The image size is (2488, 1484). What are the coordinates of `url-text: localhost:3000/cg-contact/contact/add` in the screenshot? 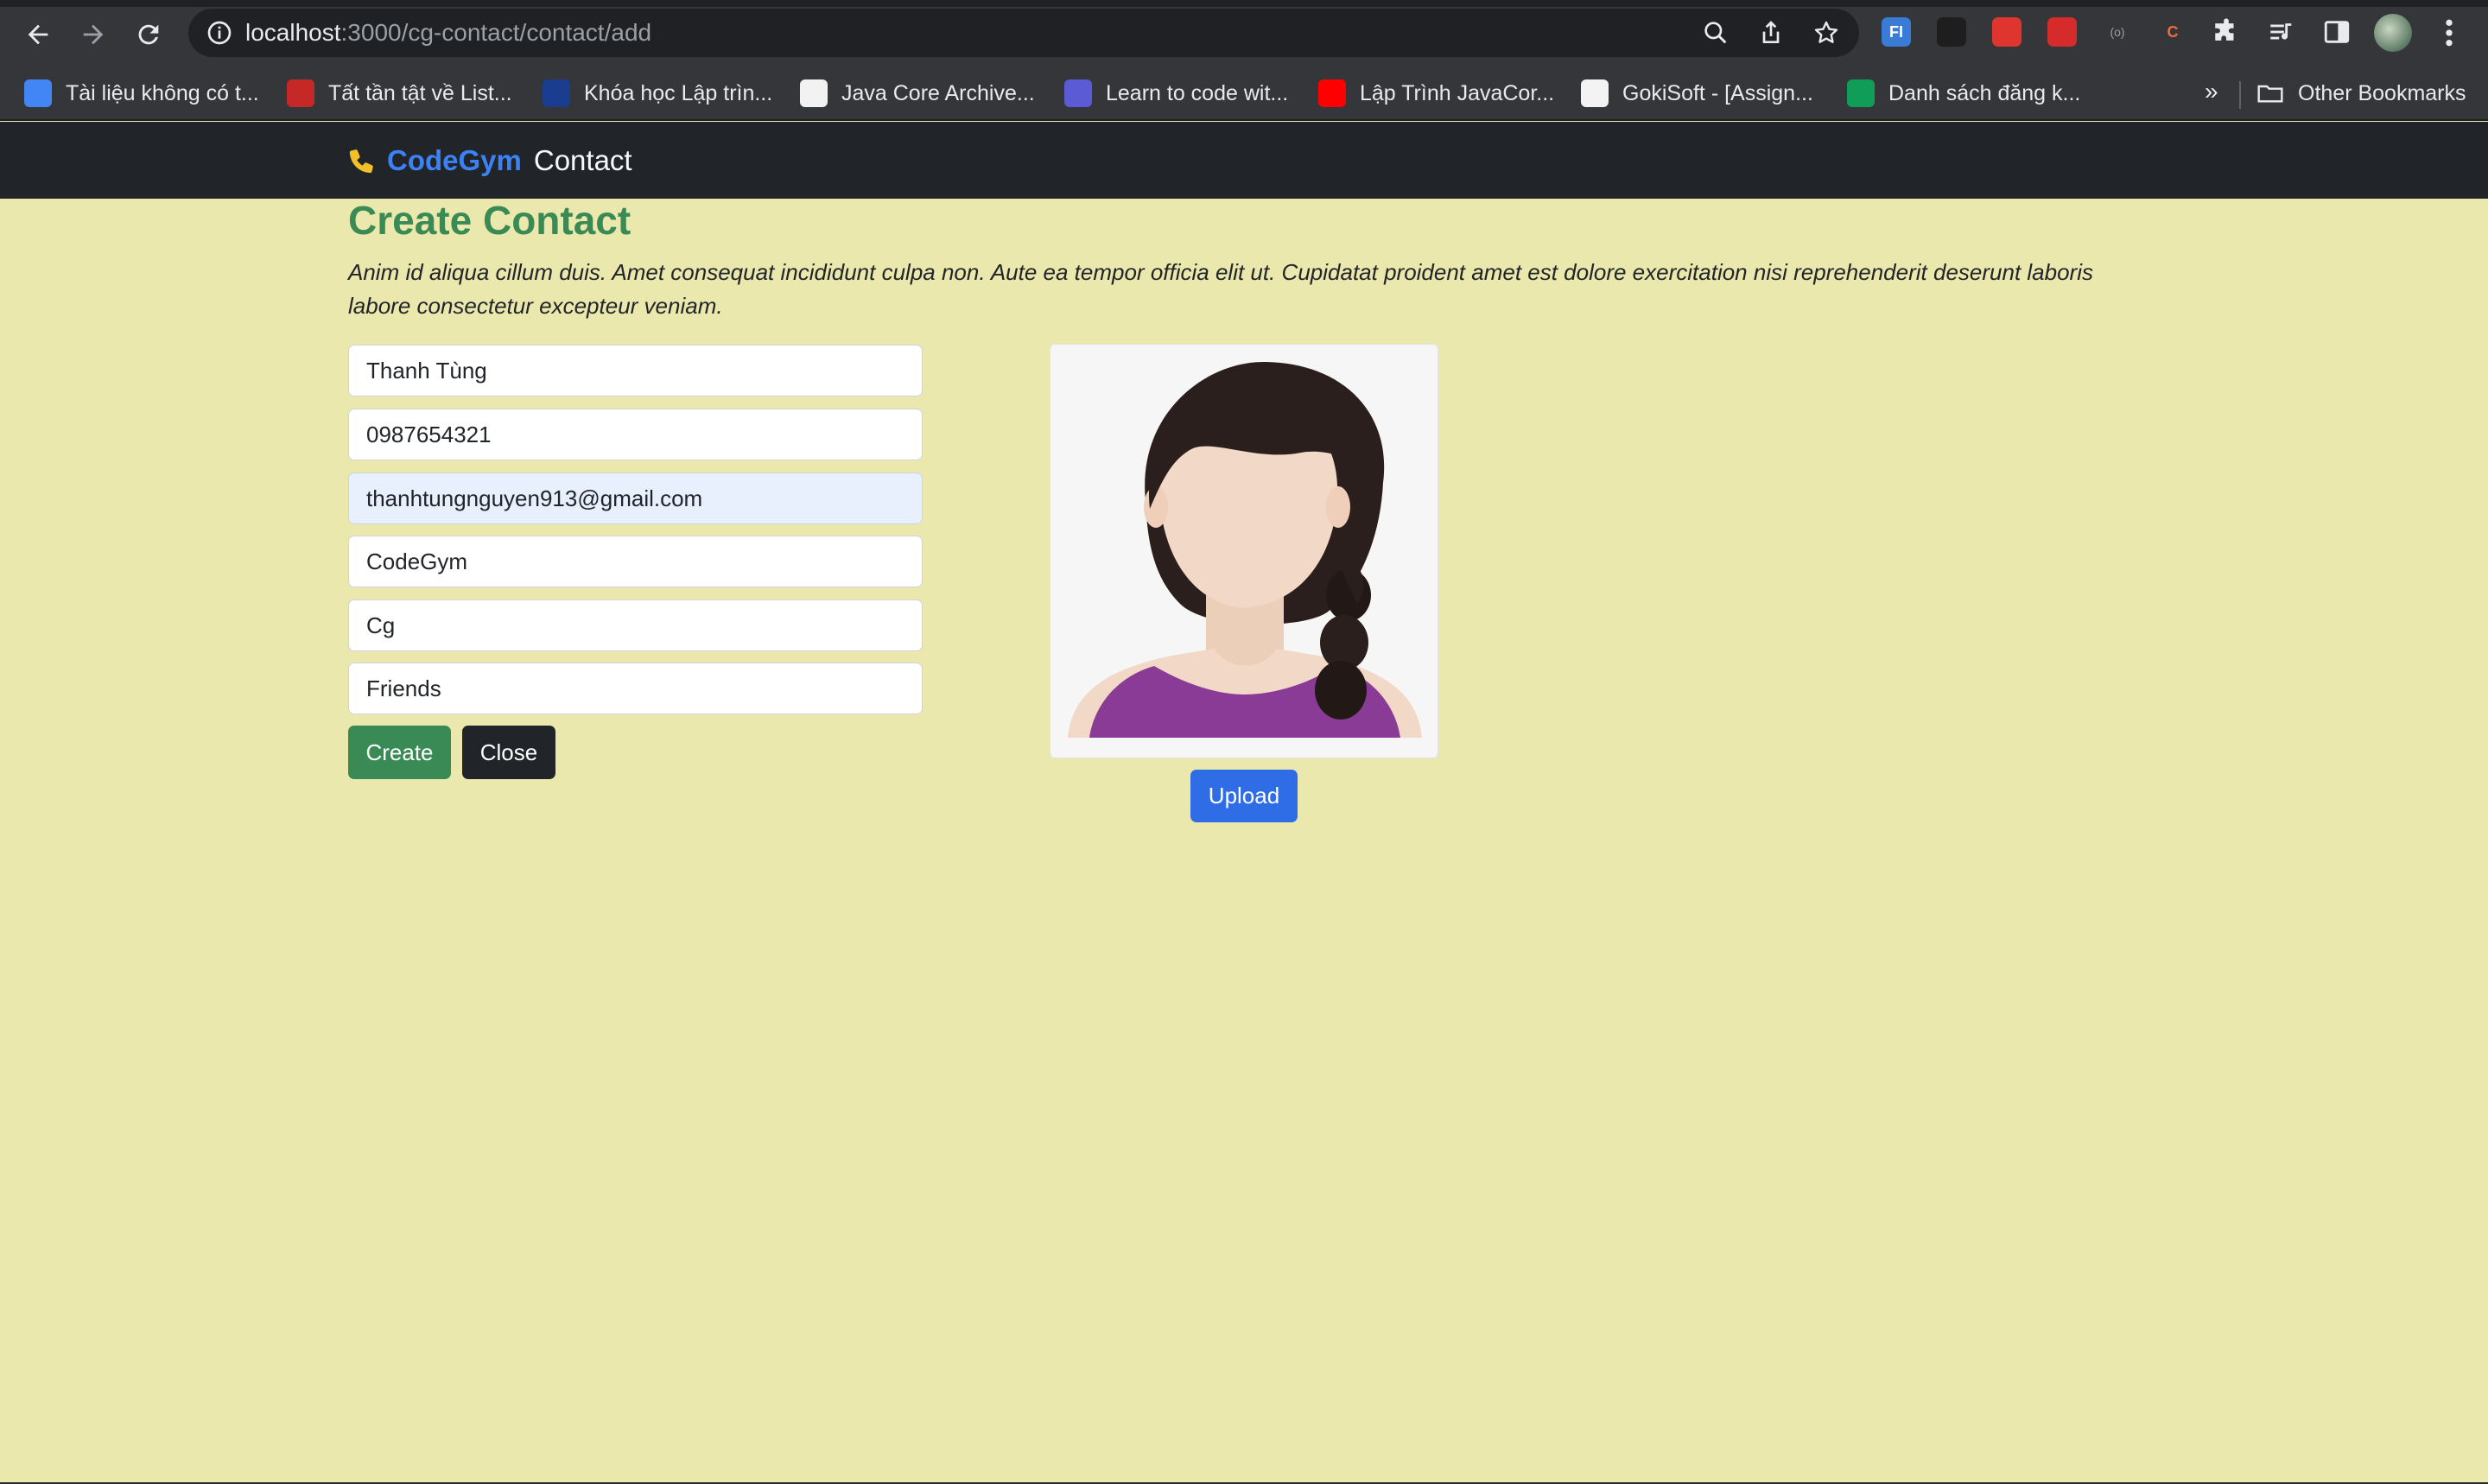 It's located at (448, 33).